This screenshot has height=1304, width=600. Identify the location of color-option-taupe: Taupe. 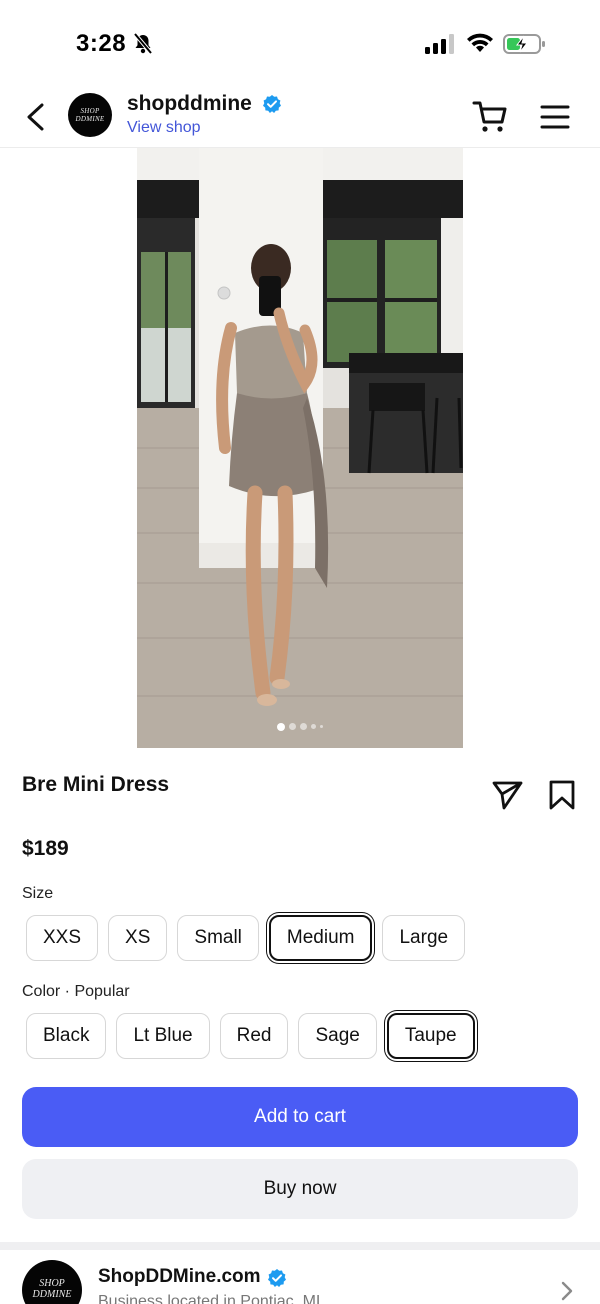
(430, 1036).